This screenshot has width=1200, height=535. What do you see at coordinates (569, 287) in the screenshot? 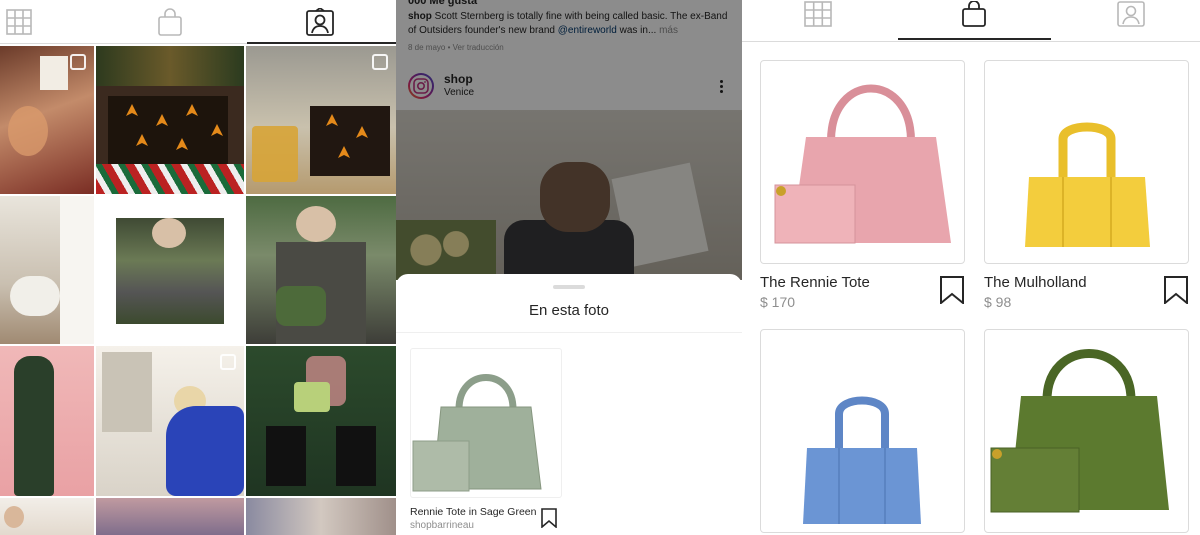
I see `sheet-drag-handle` at bounding box center [569, 287].